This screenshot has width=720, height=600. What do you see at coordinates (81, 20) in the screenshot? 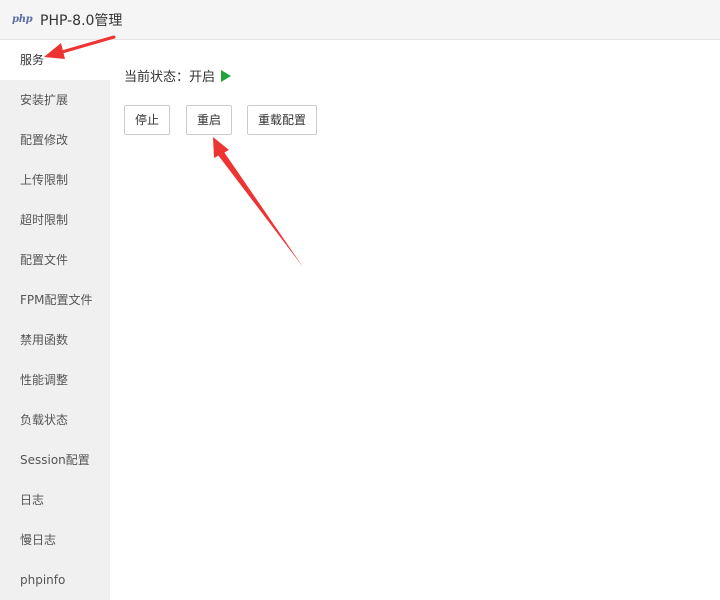
I see `window-title: PHP-8.0管理` at bounding box center [81, 20].